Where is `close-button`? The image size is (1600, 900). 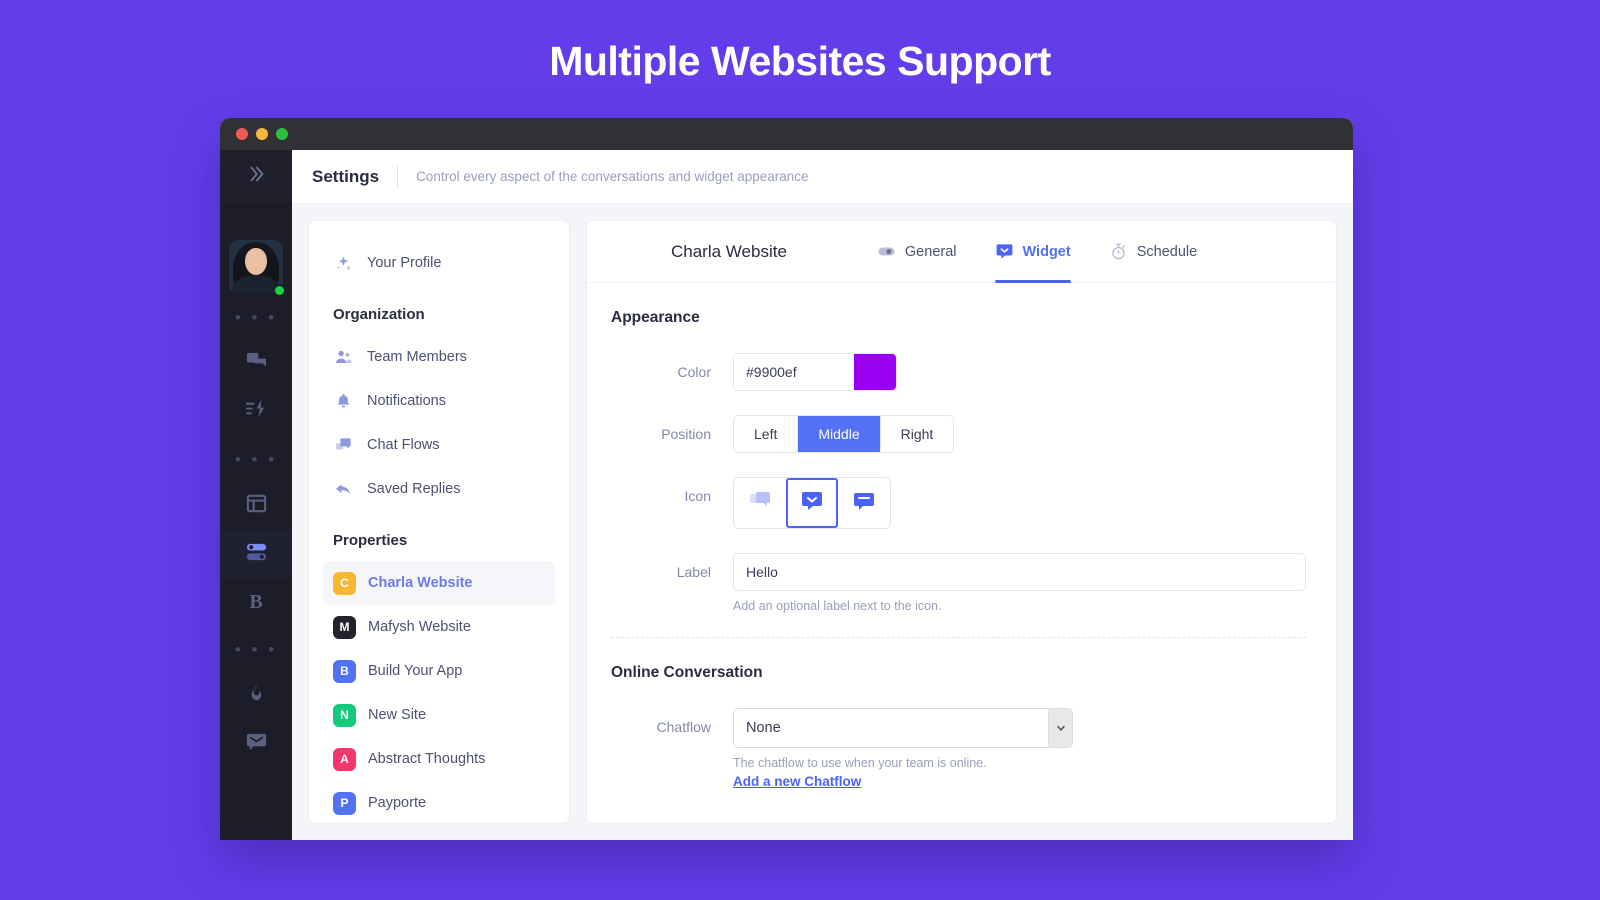 close-button is located at coordinates (242, 134).